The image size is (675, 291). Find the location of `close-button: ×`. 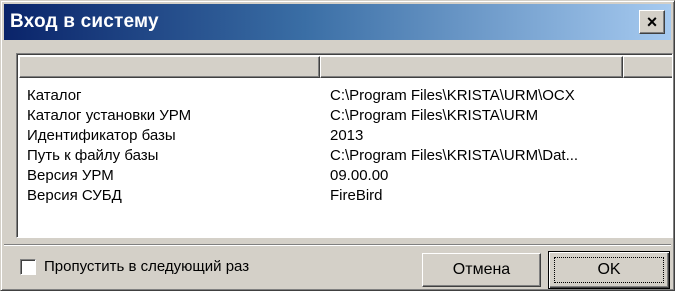

close-button: × is located at coordinates (652, 22).